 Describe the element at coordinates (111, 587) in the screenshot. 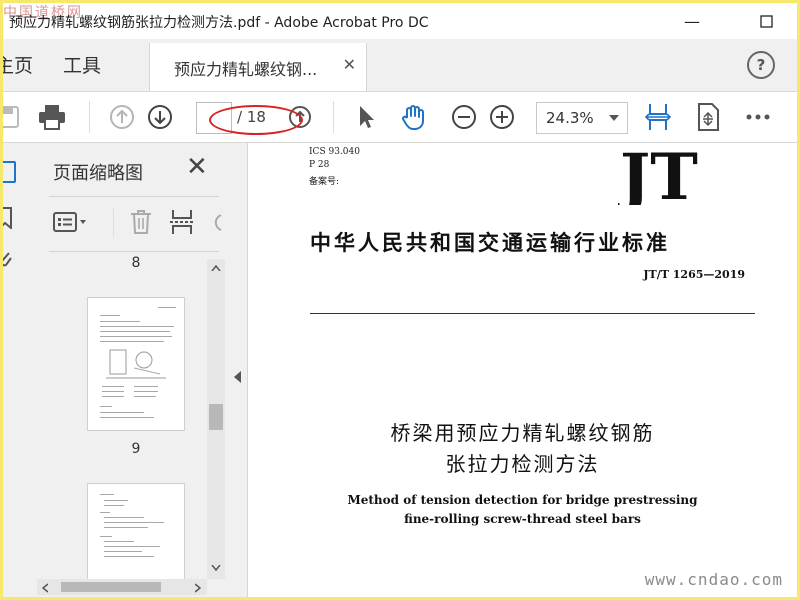

I see `horizontal-scroll-thumb` at that location.